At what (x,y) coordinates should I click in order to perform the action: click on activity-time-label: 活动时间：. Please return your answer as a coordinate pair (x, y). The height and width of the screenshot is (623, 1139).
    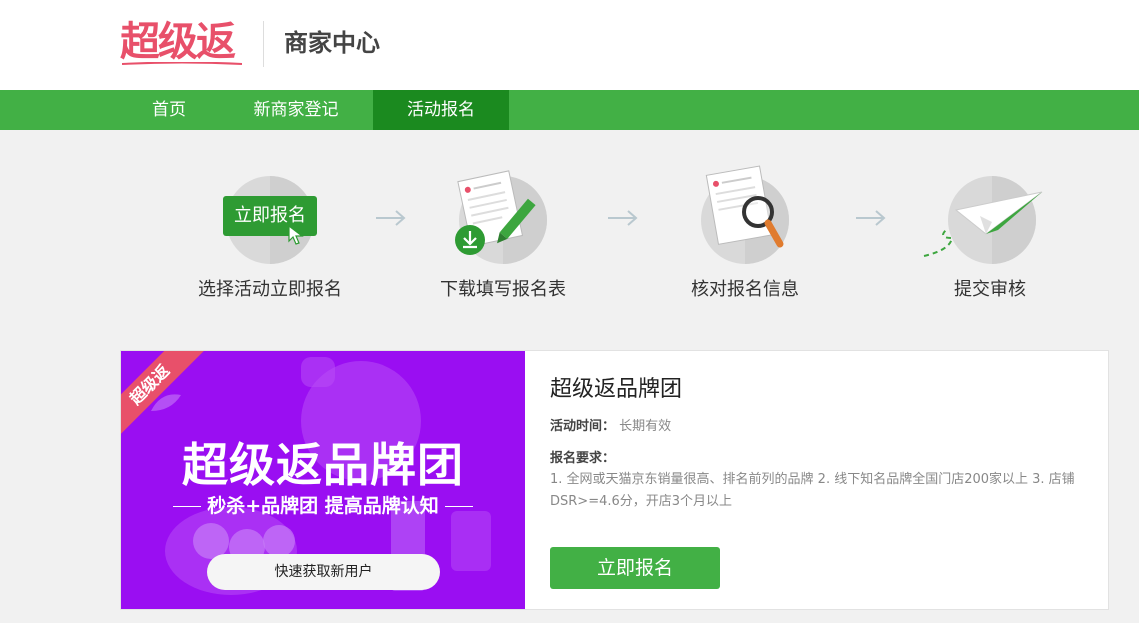
    Looking at the image, I should click on (583, 426).